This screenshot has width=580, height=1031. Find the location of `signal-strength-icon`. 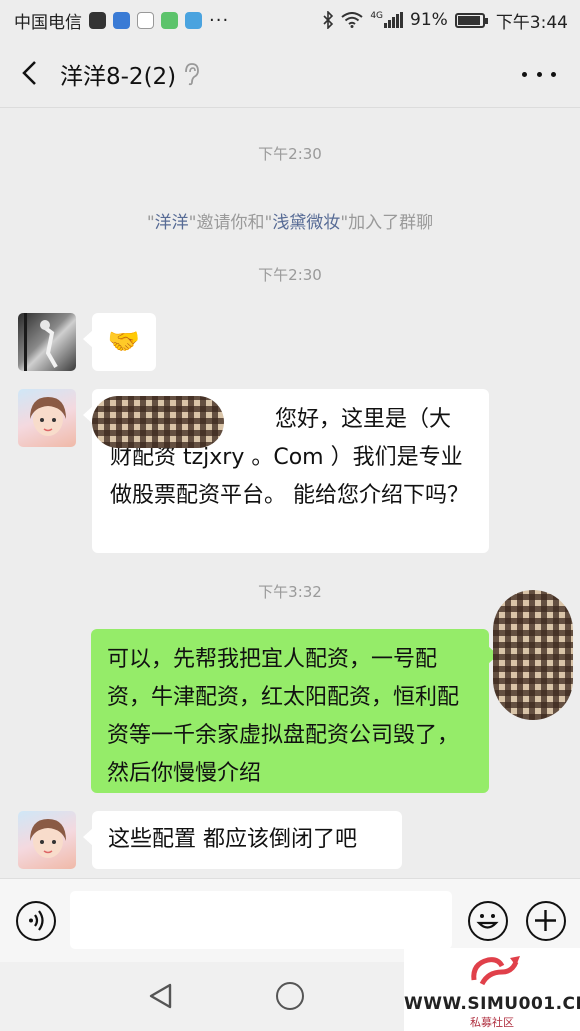

signal-strength-icon is located at coordinates (394, 20).